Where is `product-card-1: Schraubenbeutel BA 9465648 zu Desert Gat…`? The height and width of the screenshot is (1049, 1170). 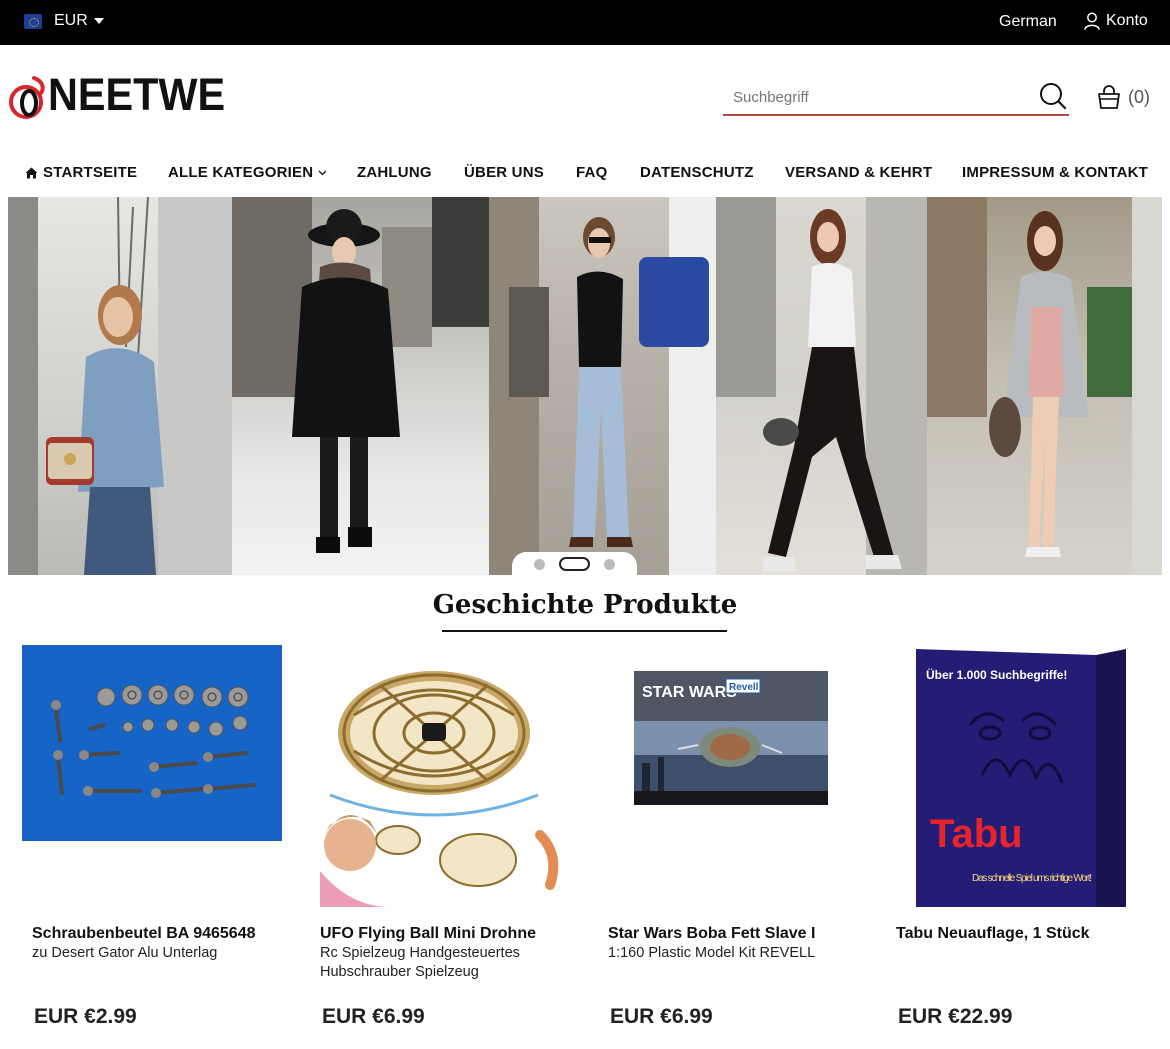
product-card-1: Schraubenbeutel BA 9465648 zu Desert Gat… is located at coordinates (153, 845).